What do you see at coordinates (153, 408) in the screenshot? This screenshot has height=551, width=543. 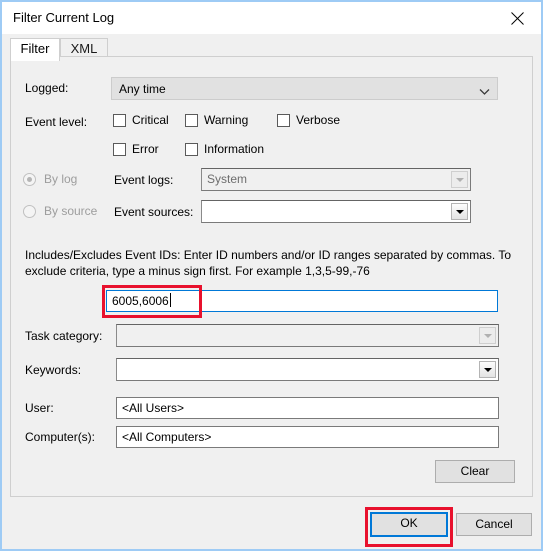 I see `user-value: <All Users>` at bounding box center [153, 408].